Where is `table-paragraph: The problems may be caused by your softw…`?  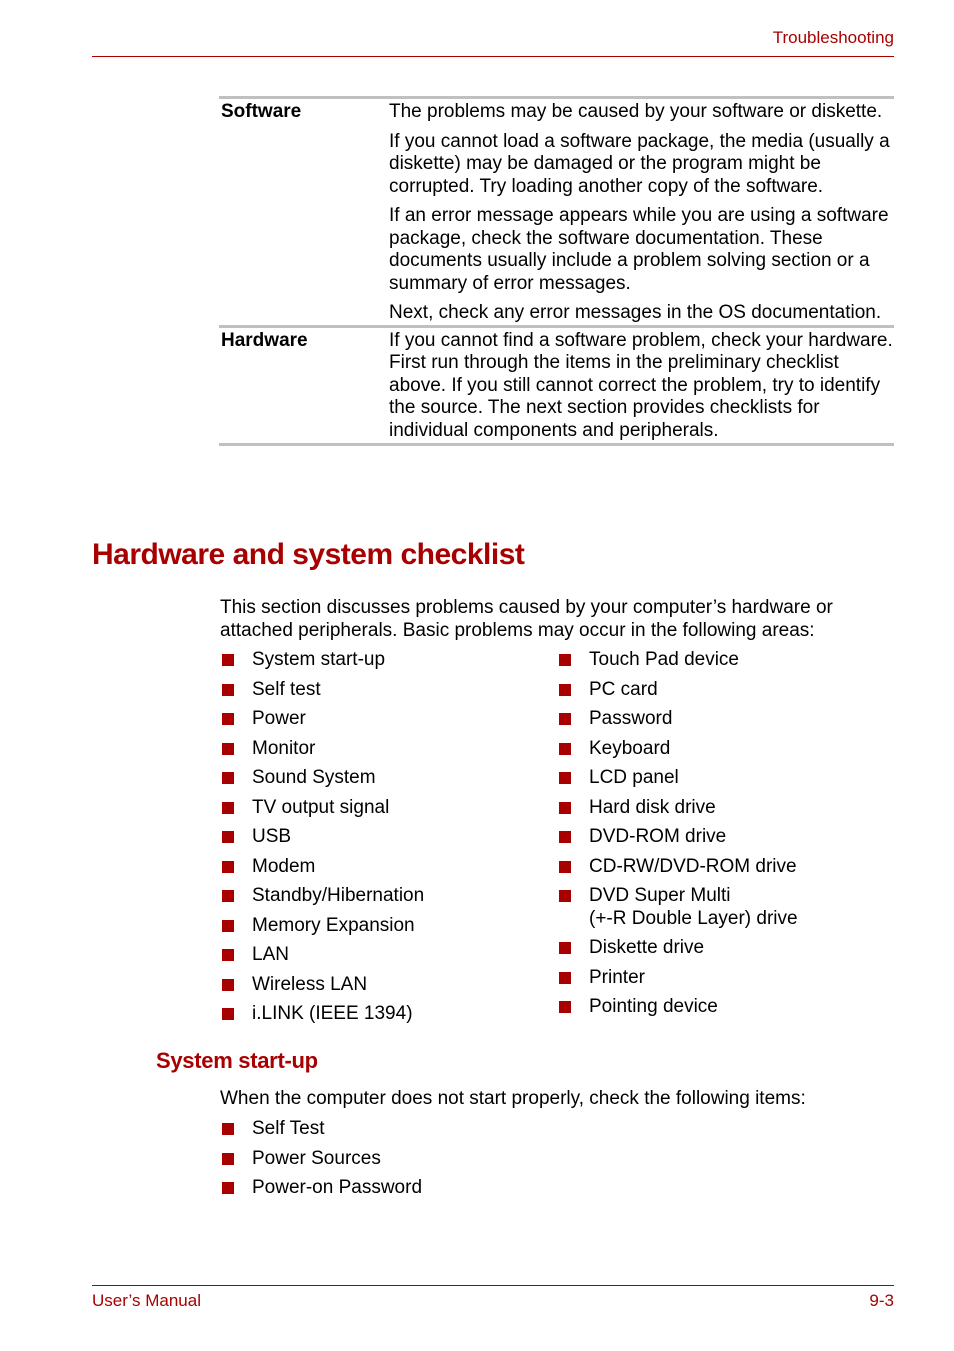
table-paragraph: The problems may be caused by your softw… is located at coordinates (636, 111).